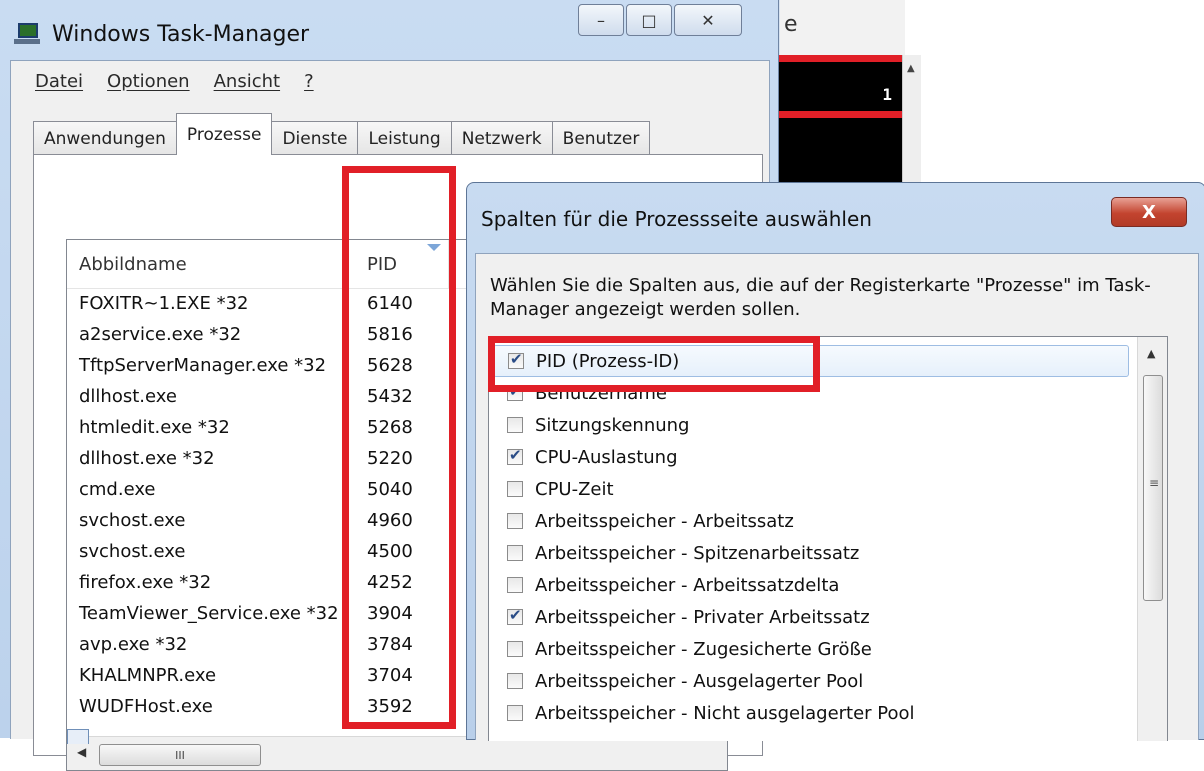 This screenshot has height=771, width=1204. I want to click on close-button: ✕, so click(708, 20).